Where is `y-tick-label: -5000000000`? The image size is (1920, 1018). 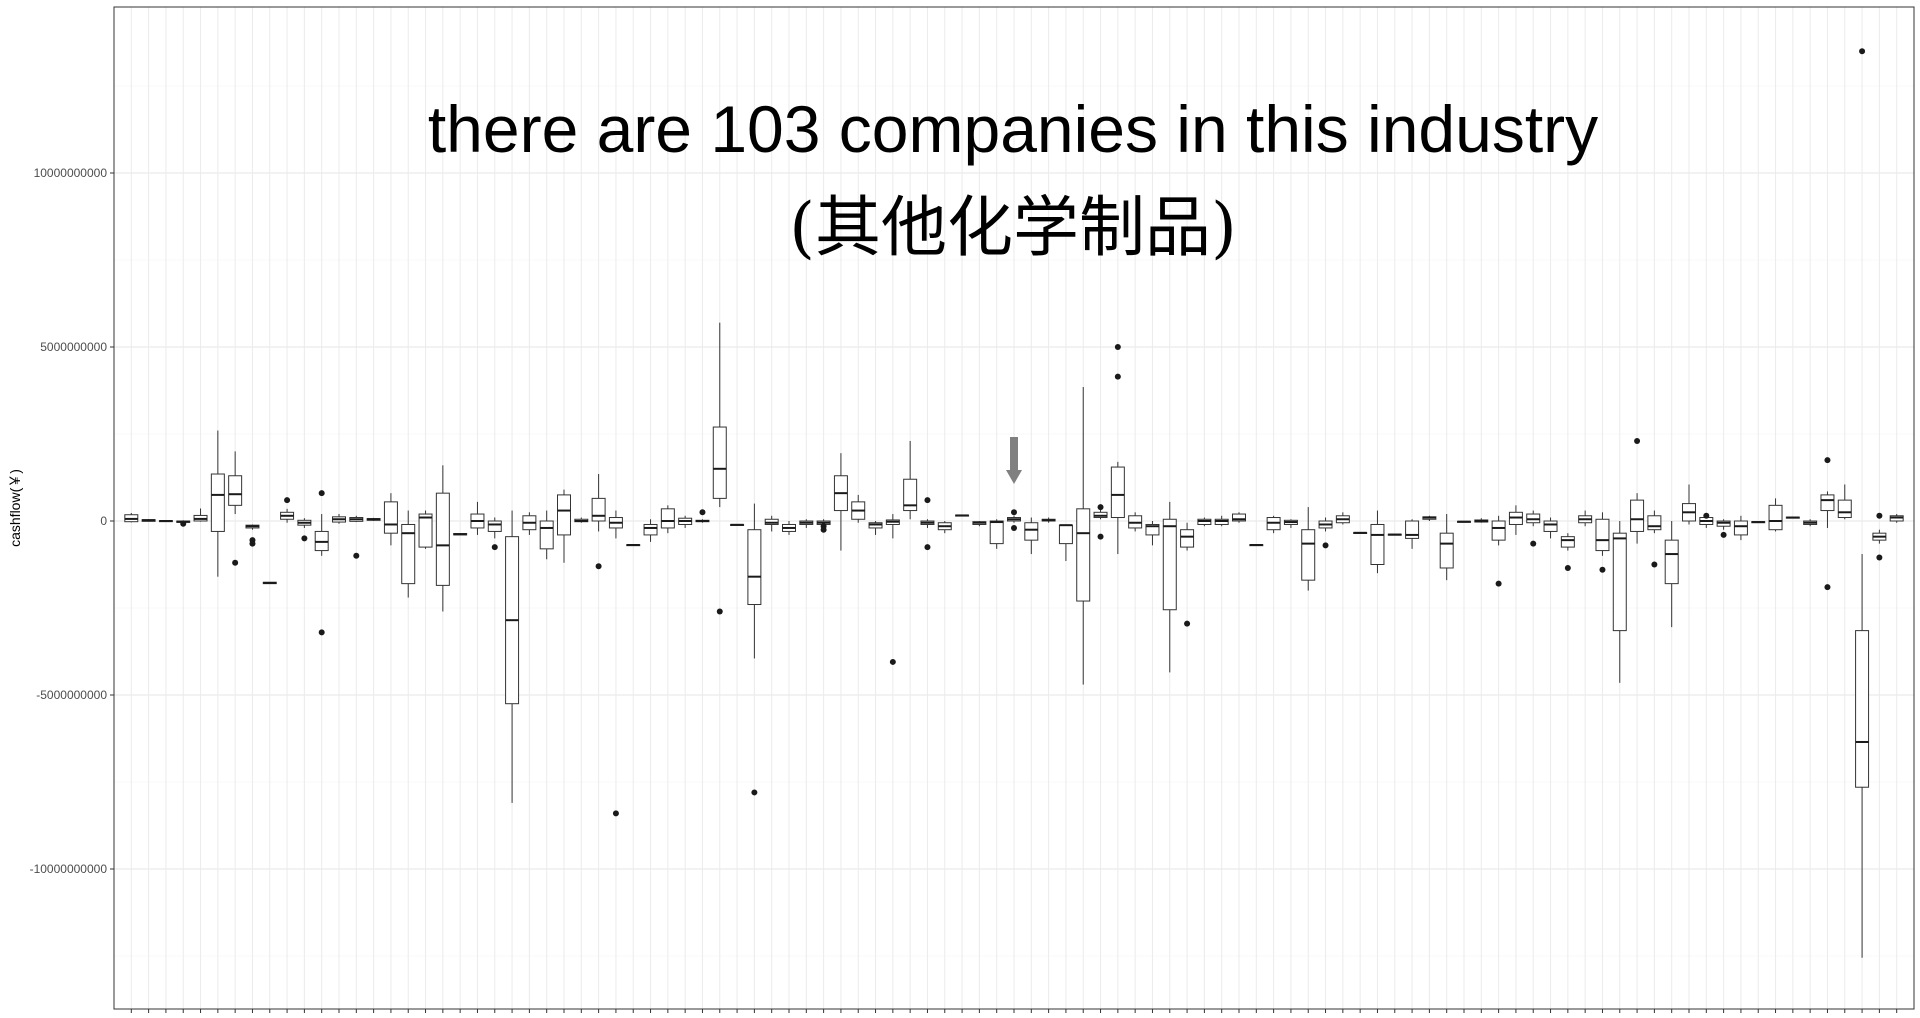
y-tick-label: -5000000000 is located at coordinates (71, 695).